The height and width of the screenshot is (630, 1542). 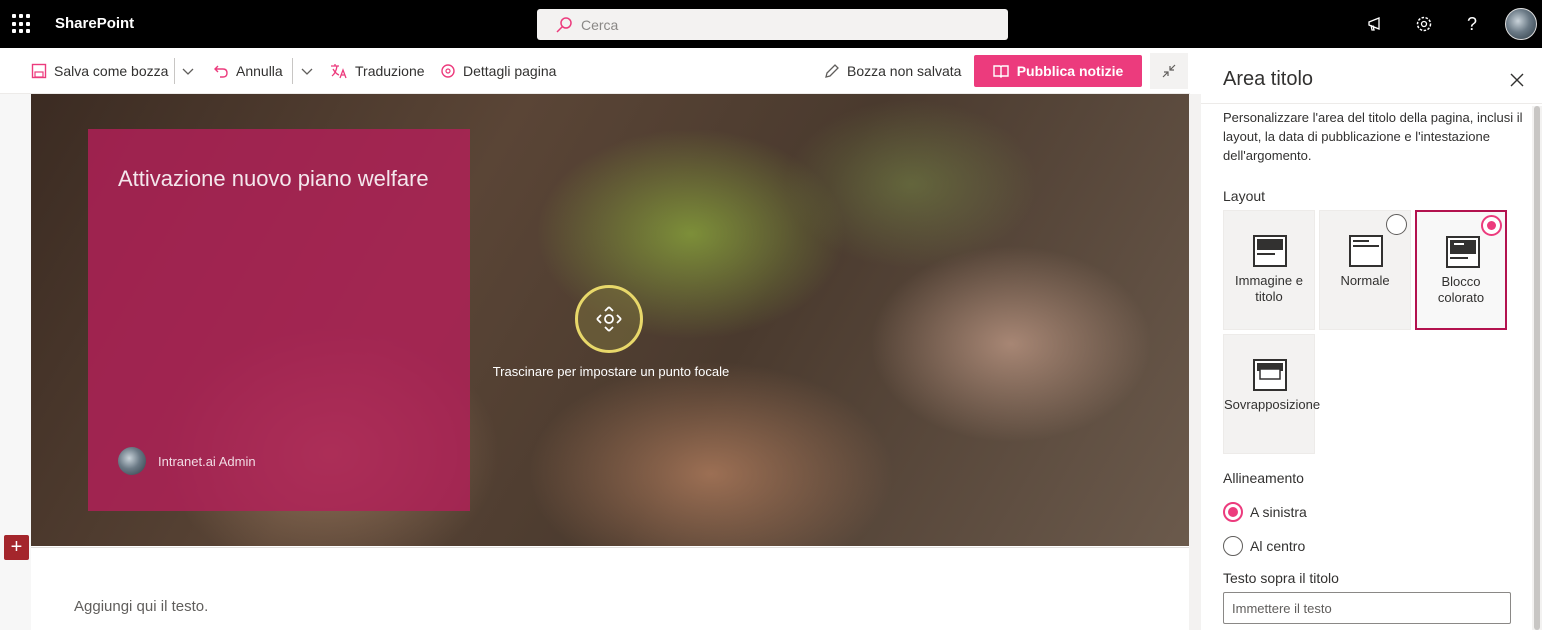 What do you see at coordinates (1365, 270) in the screenshot?
I see `layout-tile-normal: Normale` at bounding box center [1365, 270].